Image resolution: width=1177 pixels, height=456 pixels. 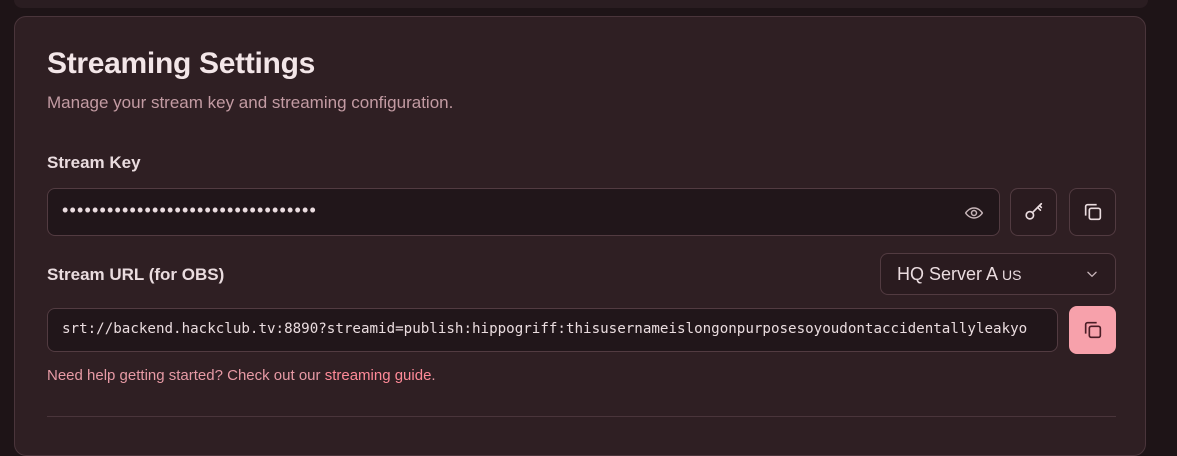 I want to click on stream-key-field: ••••••••••••••••••••••••••••••••••, so click(x=523, y=212).